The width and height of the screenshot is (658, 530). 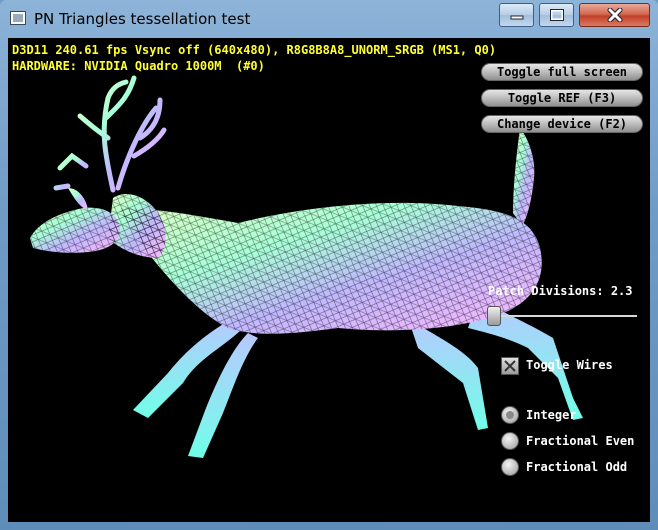 What do you see at coordinates (18, 18) in the screenshot?
I see `app-window-icon` at bounding box center [18, 18].